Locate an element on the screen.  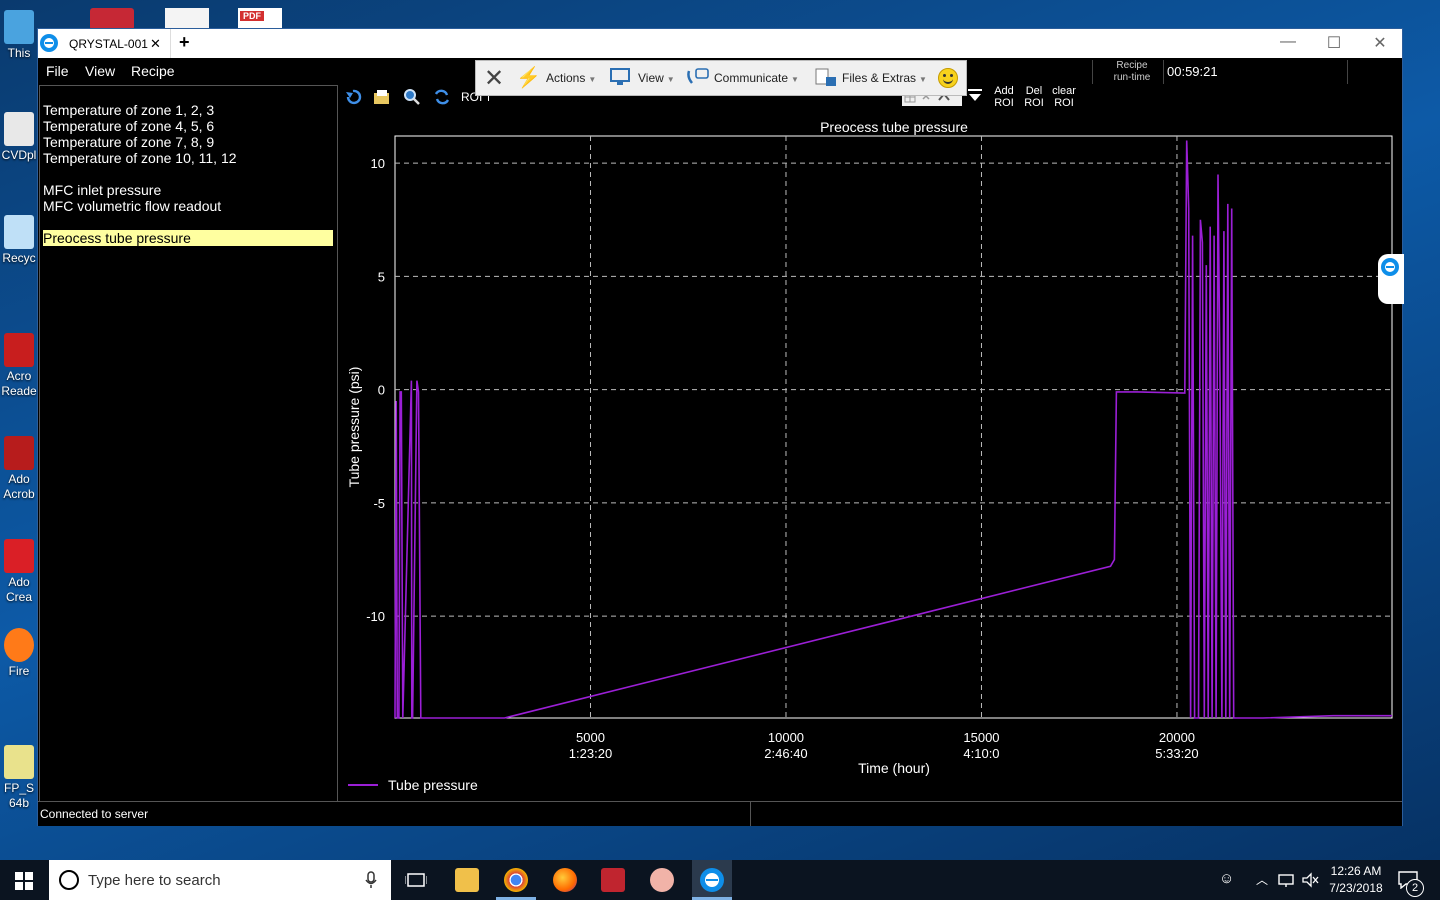
this-pc-icon: This is located at coordinates (19, 35).